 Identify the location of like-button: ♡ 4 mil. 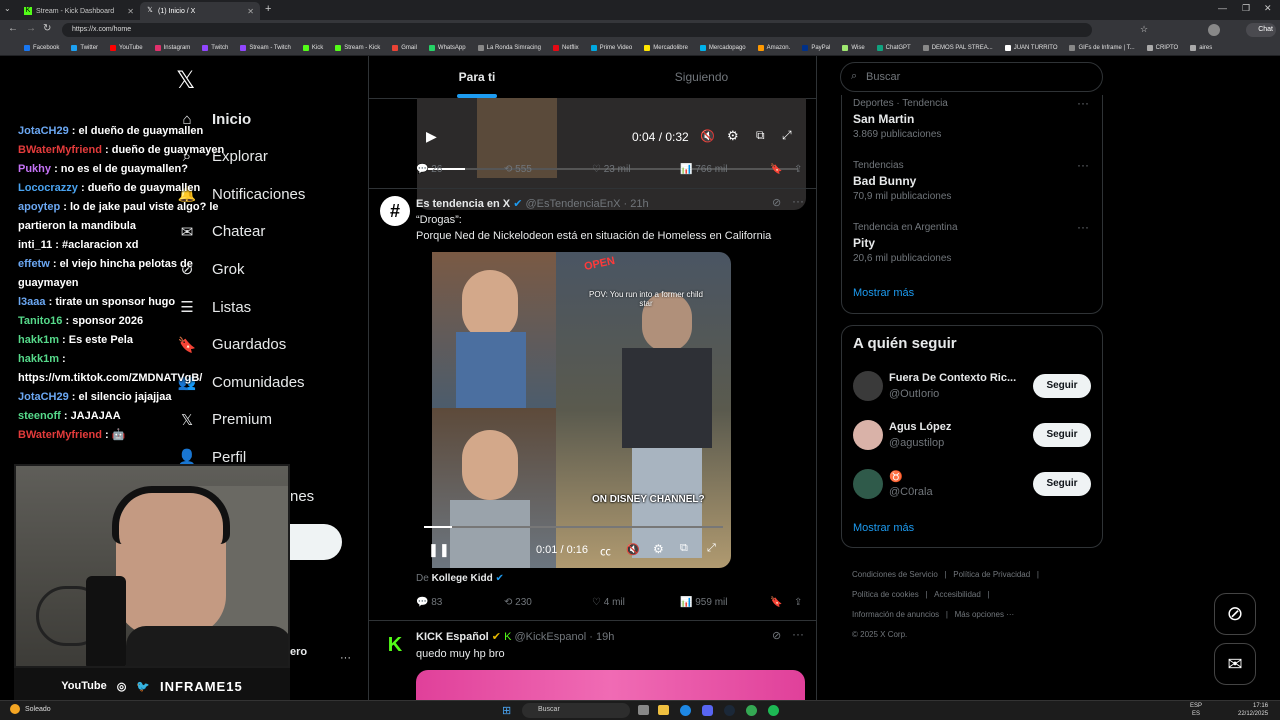
(636, 602).